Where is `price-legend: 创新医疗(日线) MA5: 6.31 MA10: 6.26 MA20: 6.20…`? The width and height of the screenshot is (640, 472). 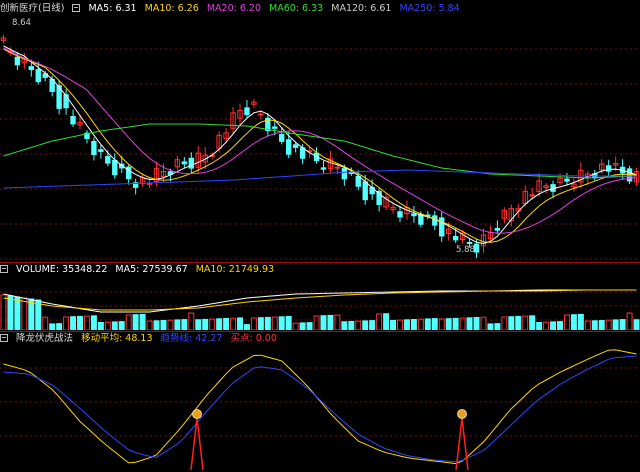 price-legend: 创新医疗(日线) MA5: 6.31 MA10: 6.26 MA20: 6.20… is located at coordinates (232, 9).